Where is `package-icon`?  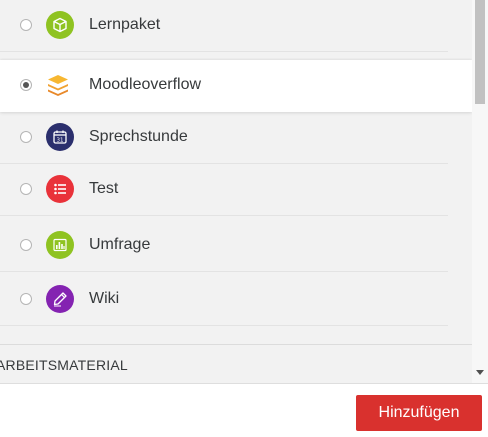
package-icon is located at coordinates (60, 25).